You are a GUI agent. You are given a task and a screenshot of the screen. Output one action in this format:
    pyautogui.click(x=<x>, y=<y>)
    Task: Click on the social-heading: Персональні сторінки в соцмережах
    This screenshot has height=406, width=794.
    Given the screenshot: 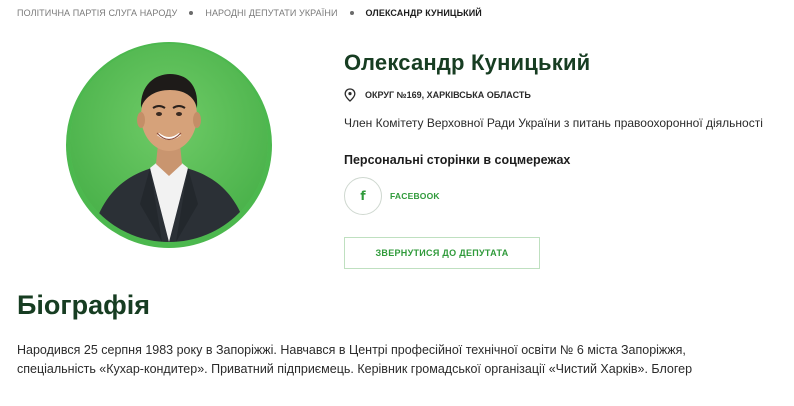 What is the action you would take?
    pyautogui.click(x=457, y=160)
    